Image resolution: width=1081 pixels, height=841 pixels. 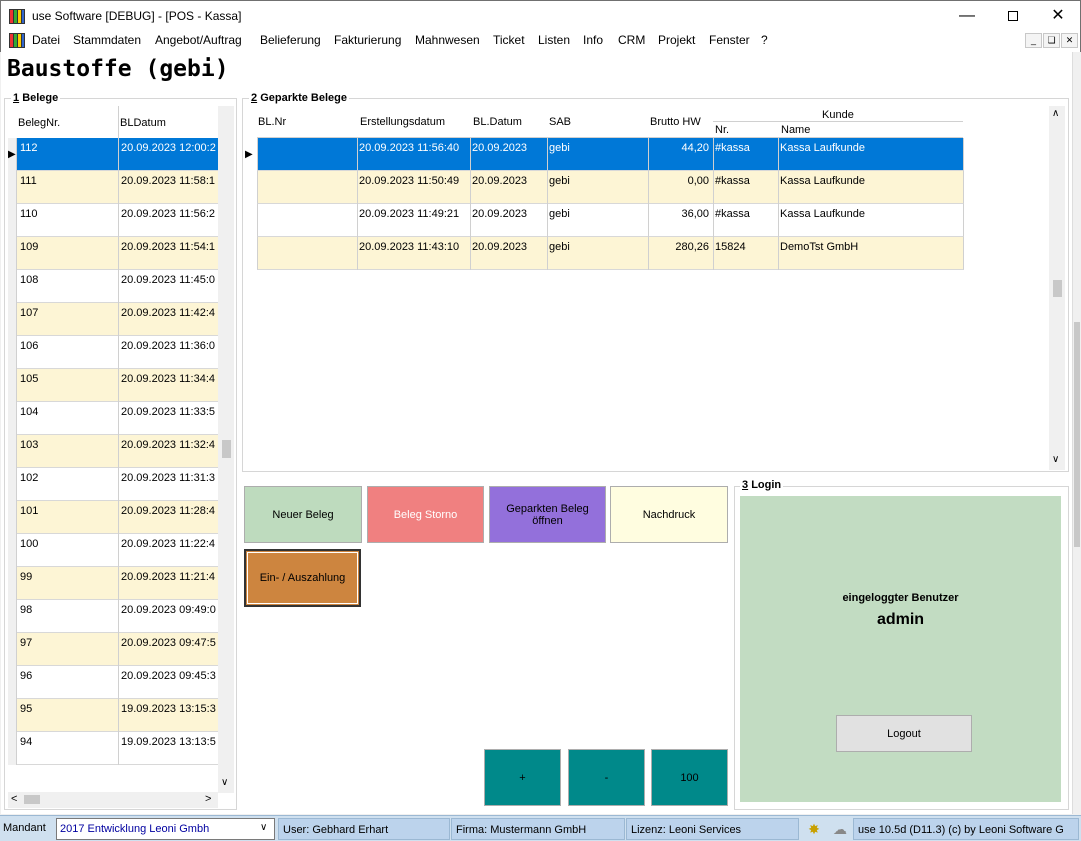 I want to click on menu-crm: CRM, so click(x=631, y=40).